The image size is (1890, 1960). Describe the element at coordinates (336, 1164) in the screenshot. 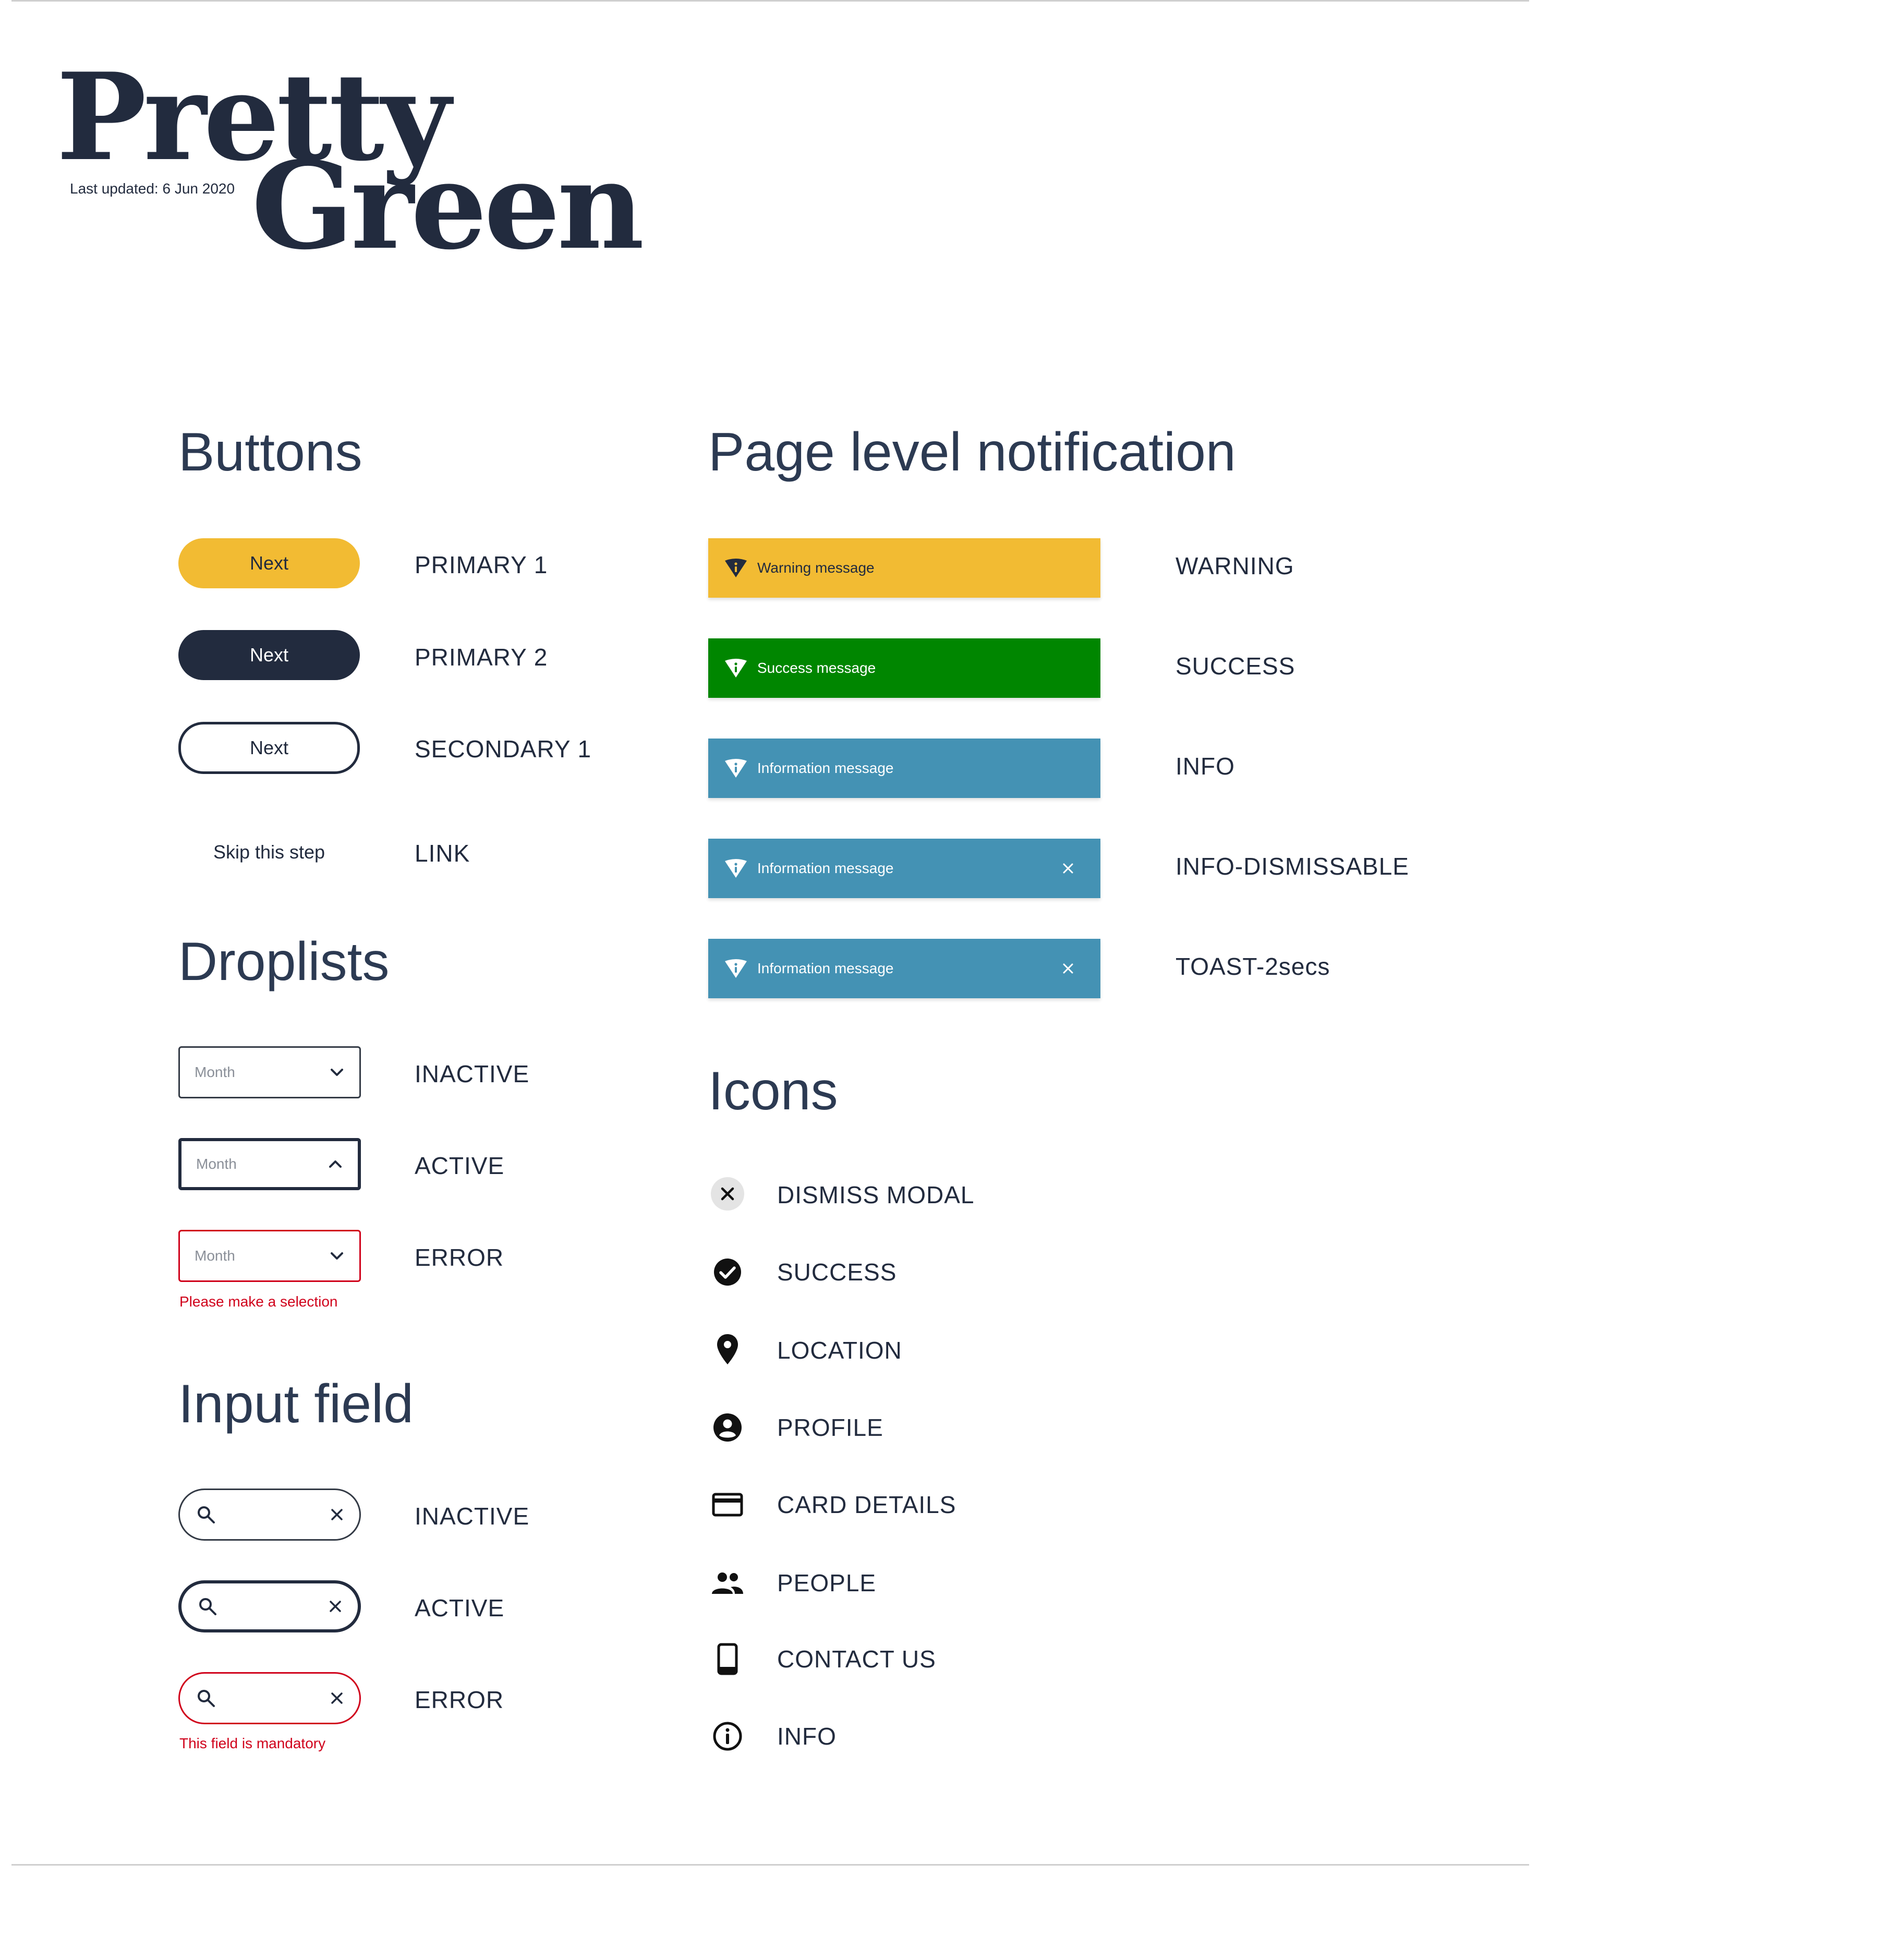

I see `chevron-up-icon` at that location.